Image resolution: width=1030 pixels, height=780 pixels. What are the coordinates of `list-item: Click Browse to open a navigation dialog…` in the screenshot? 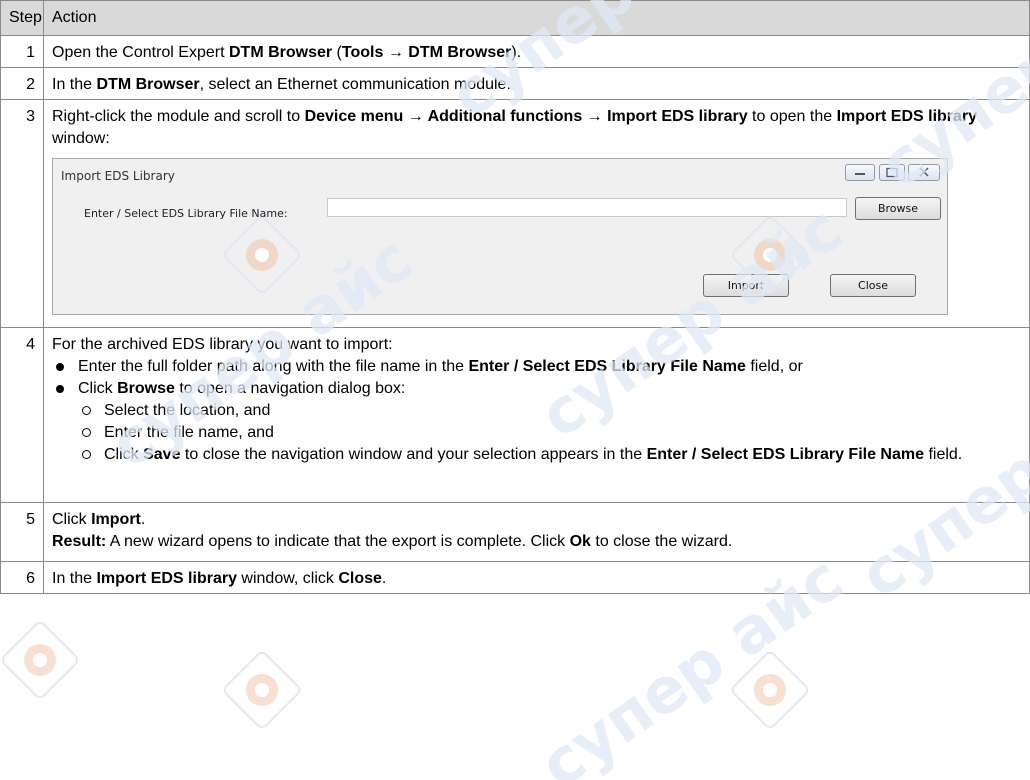 It's located at (536, 422).